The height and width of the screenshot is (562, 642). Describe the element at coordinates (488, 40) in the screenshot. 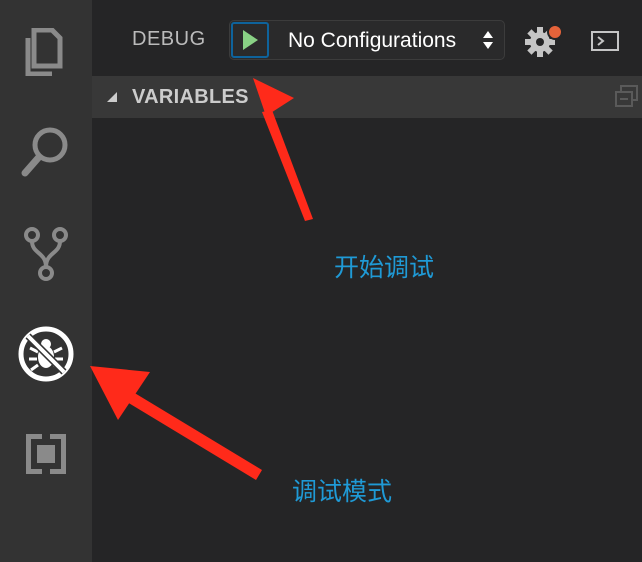

I see `select-updown-icon` at that location.